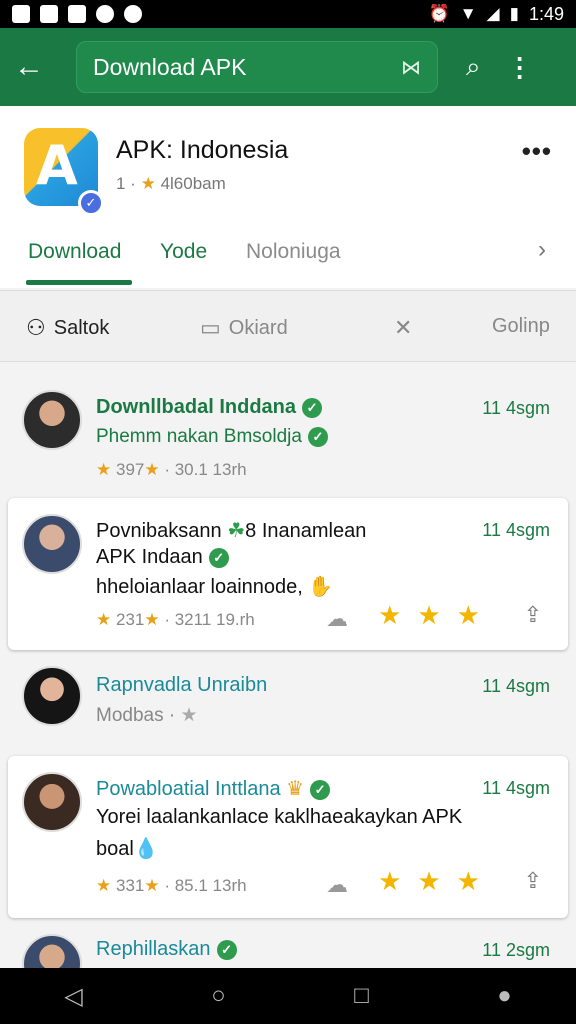 Image resolution: width=576 pixels, height=1024 pixels. What do you see at coordinates (126, 183) in the screenshot?
I see `app-subtitle-prefix: 1 ·` at bounding box center [126, 183].